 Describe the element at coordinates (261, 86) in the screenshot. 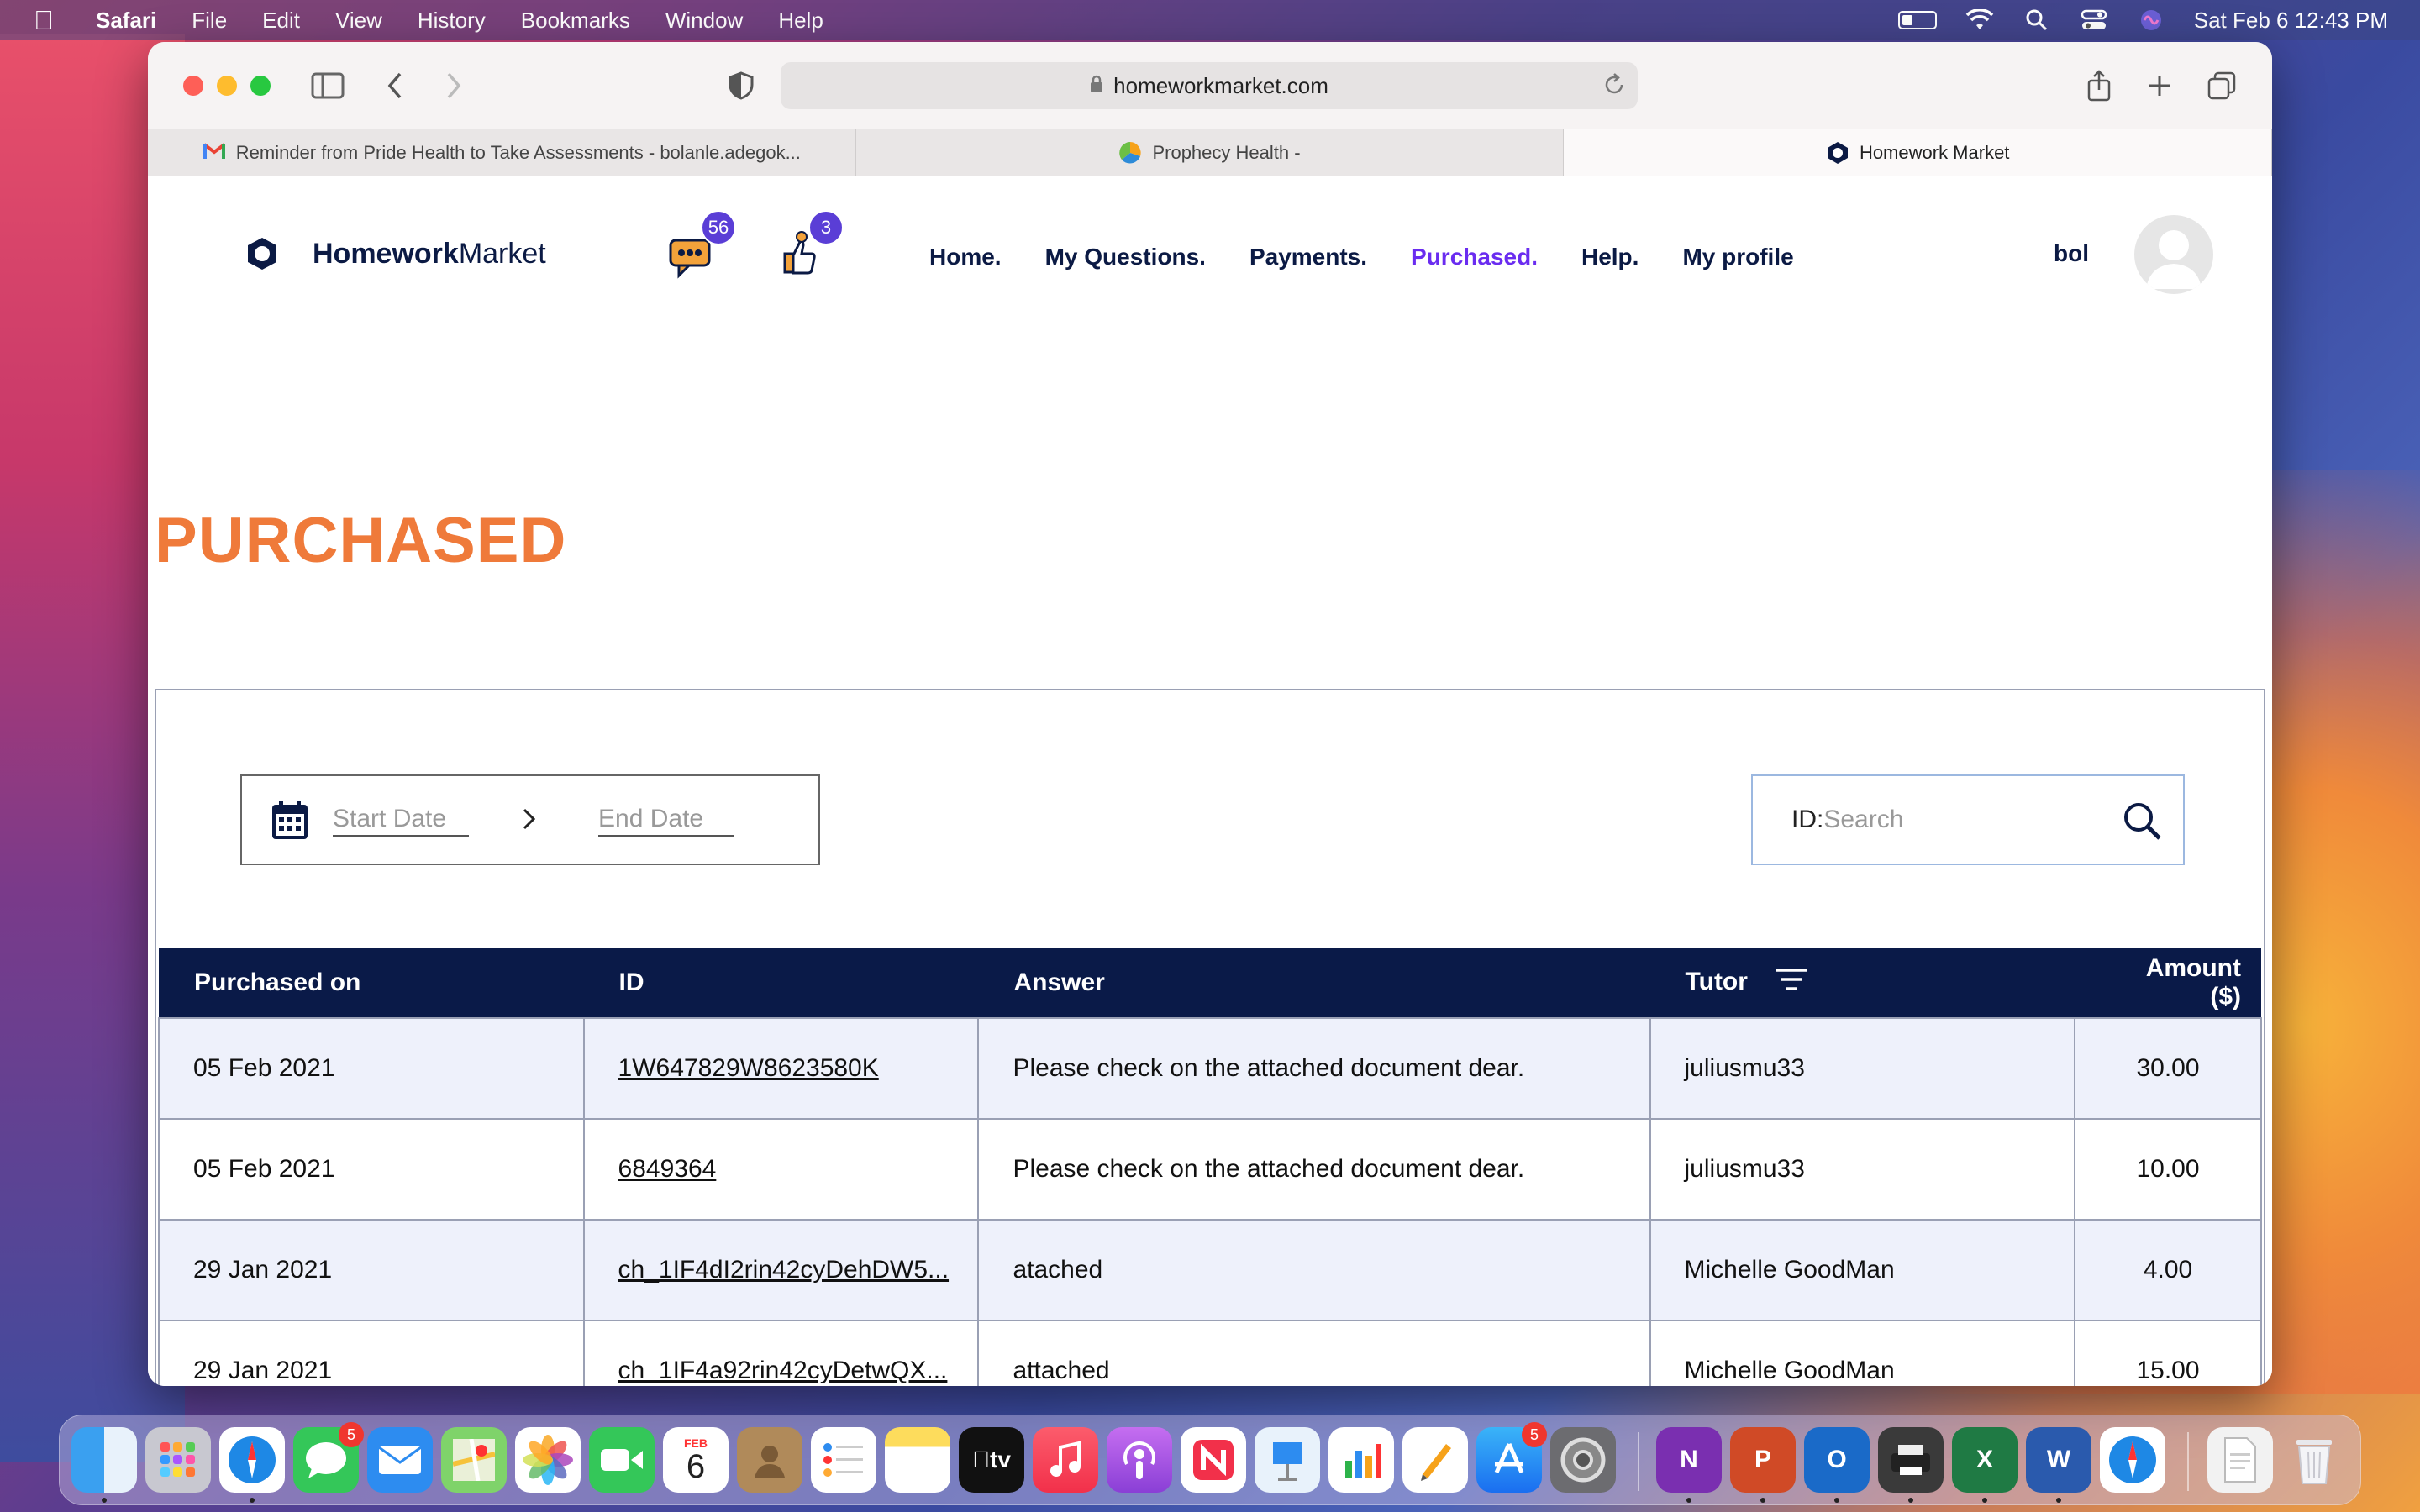

I see `zoom-window-button` at that location.